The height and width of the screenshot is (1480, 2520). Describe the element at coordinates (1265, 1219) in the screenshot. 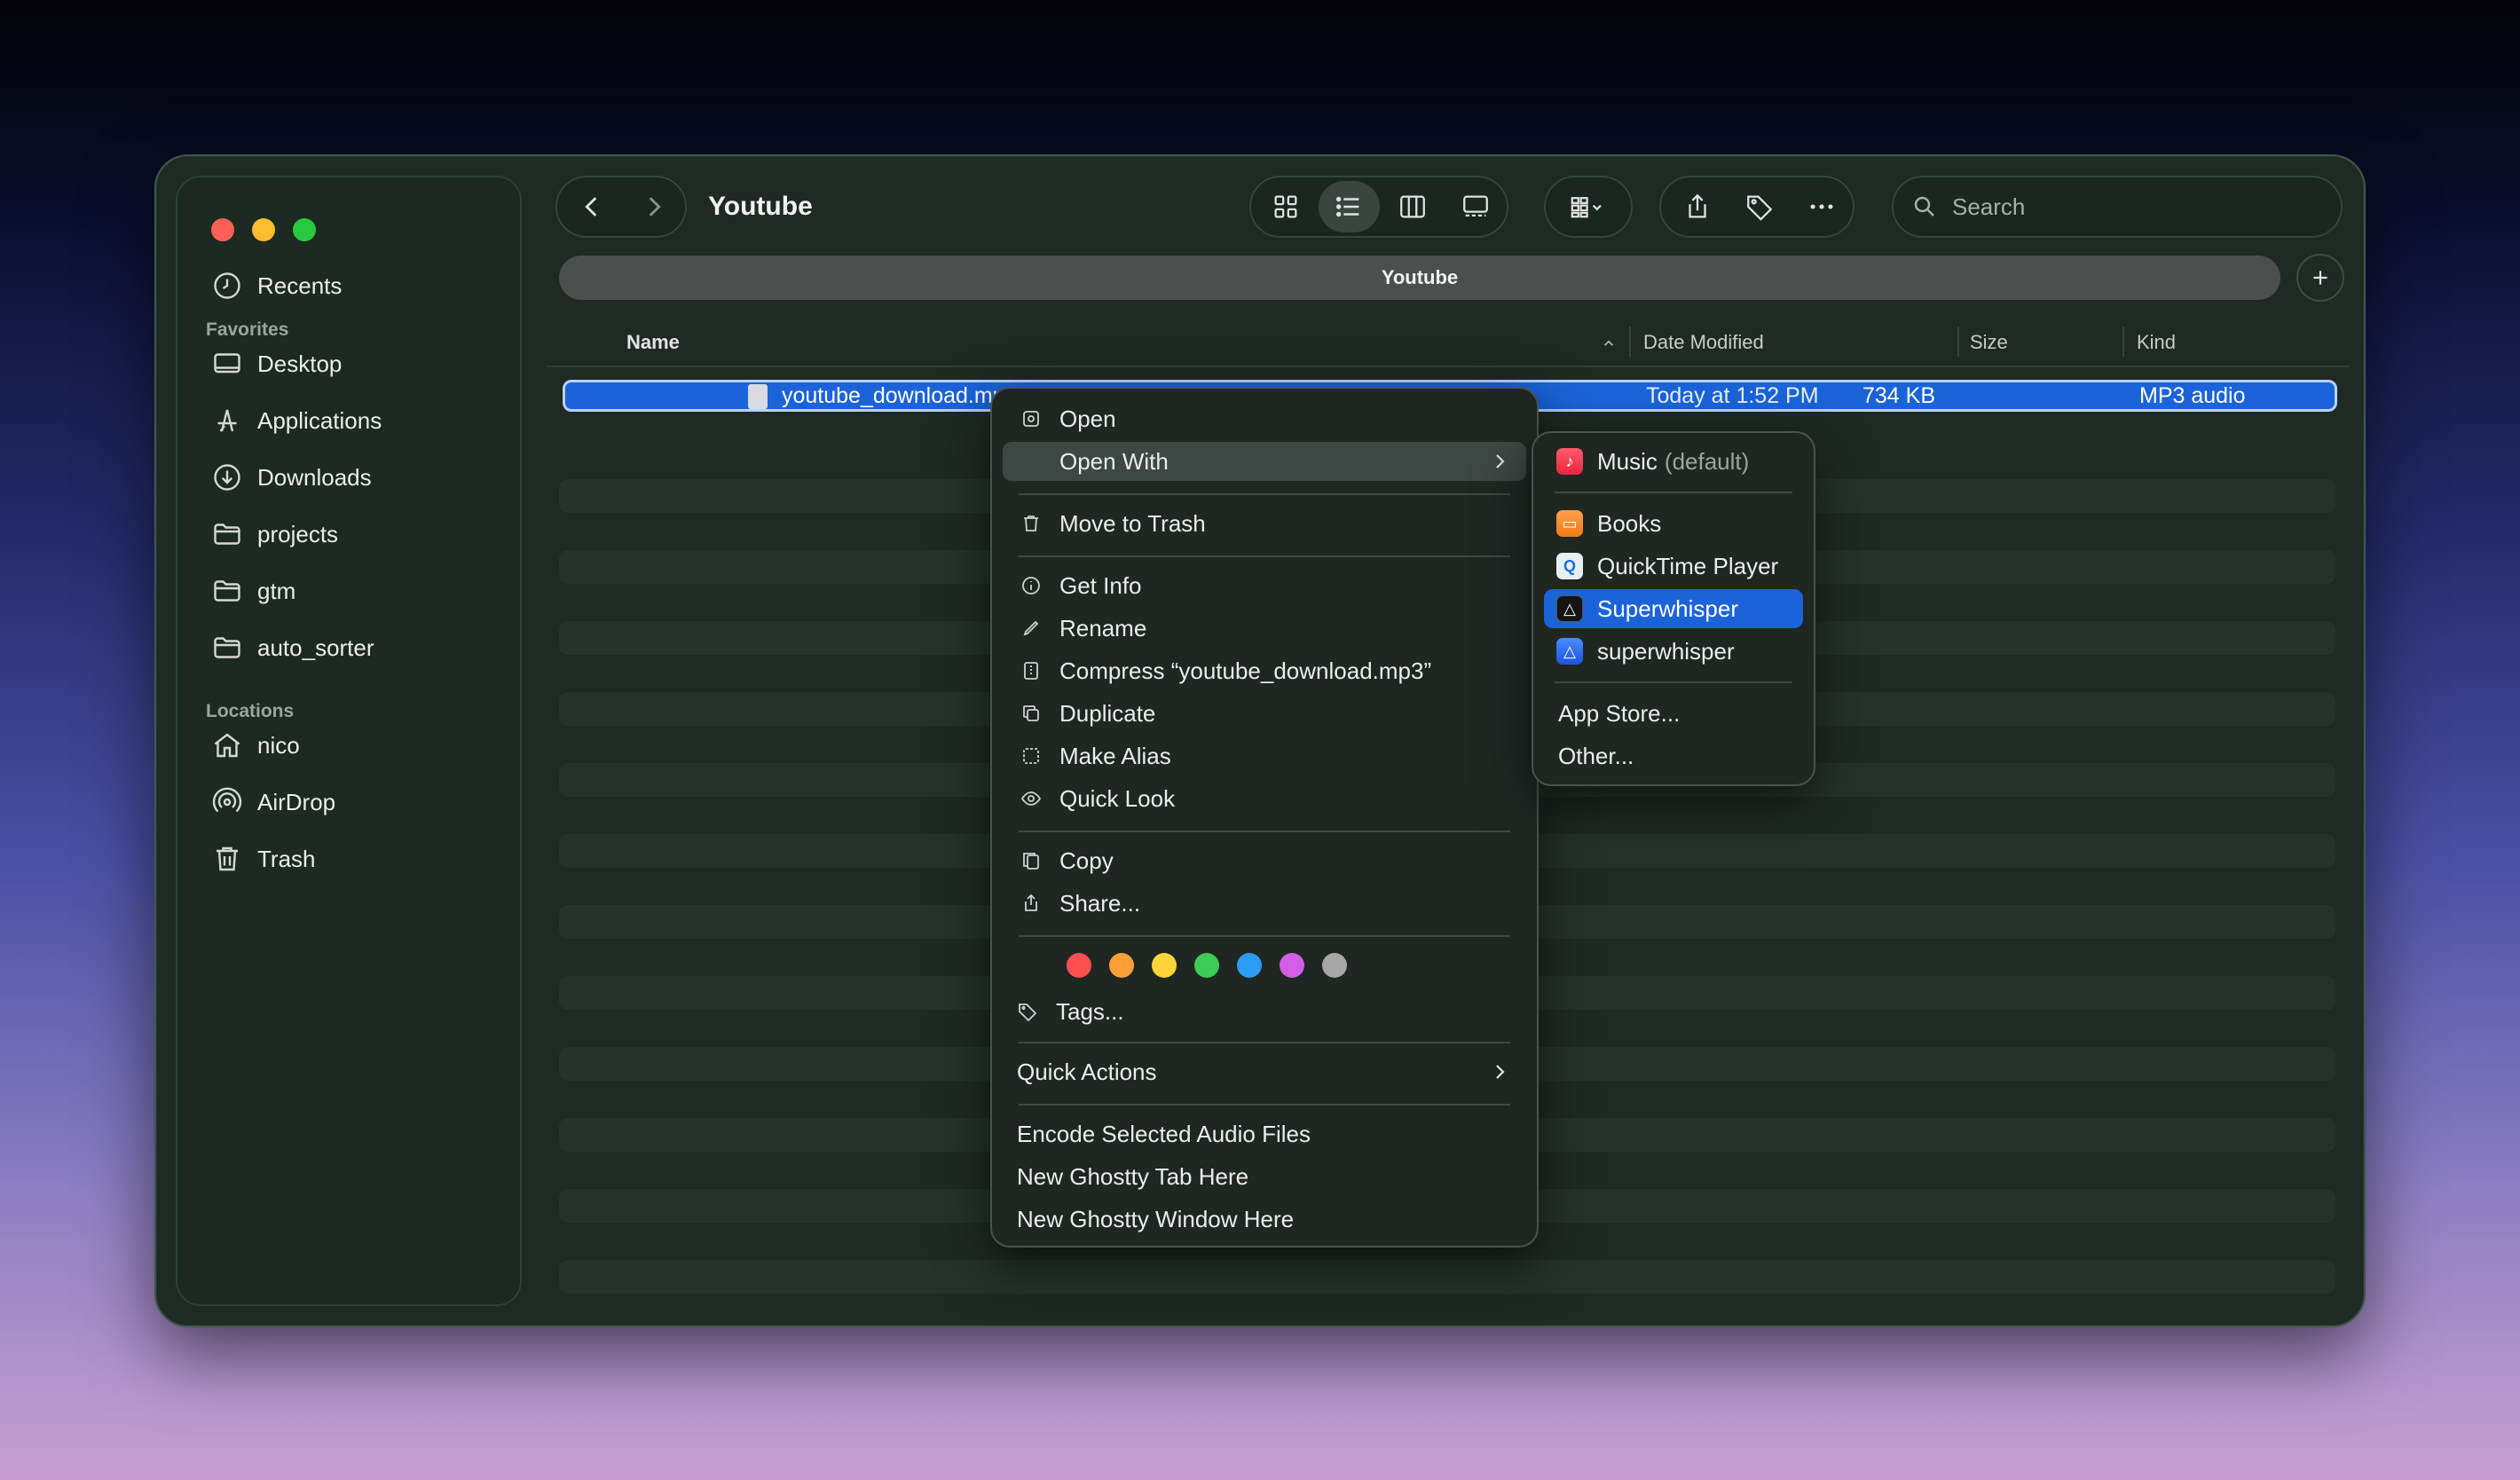

I see `menu-item-ghostty-window: New Ghostty Window Here` at that location.